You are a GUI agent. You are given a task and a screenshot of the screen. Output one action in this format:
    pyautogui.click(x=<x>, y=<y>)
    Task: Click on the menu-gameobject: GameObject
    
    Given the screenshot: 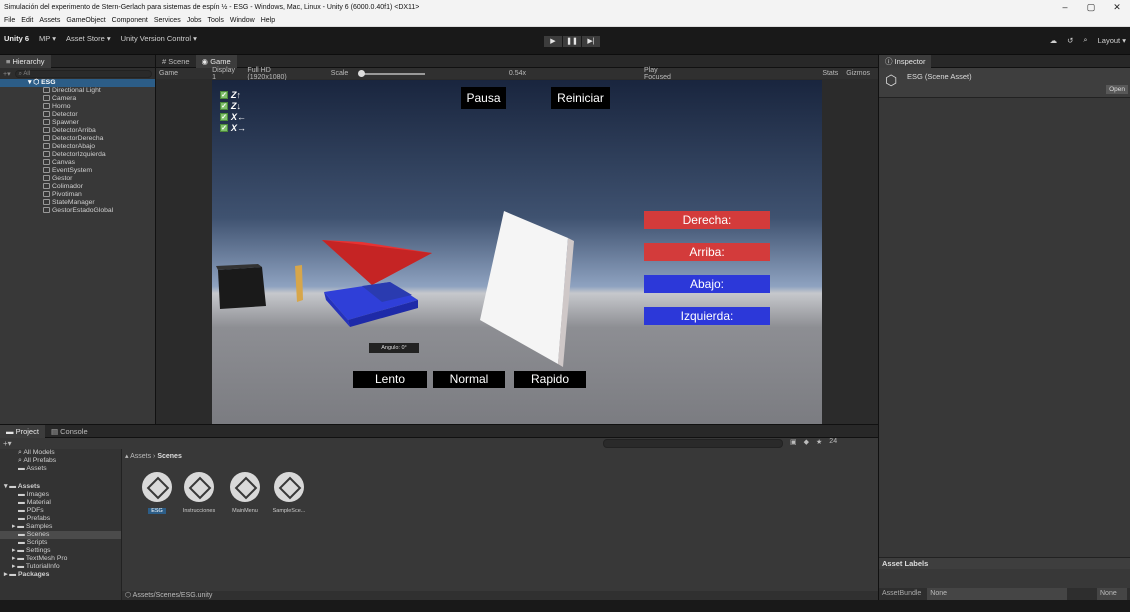 What is the action you would take?
    pyautogui.click(x=85, y=20)
    